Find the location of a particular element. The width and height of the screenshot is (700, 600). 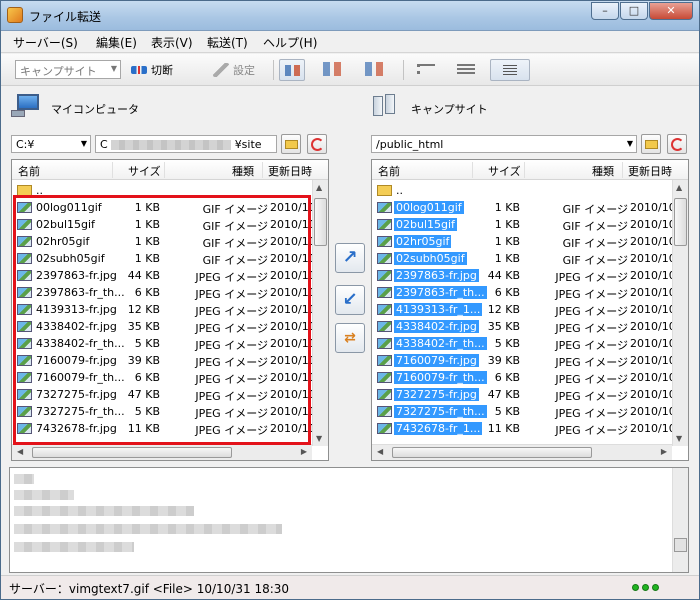

transfer-mode-auto-button is located at coordinates (292, 70).